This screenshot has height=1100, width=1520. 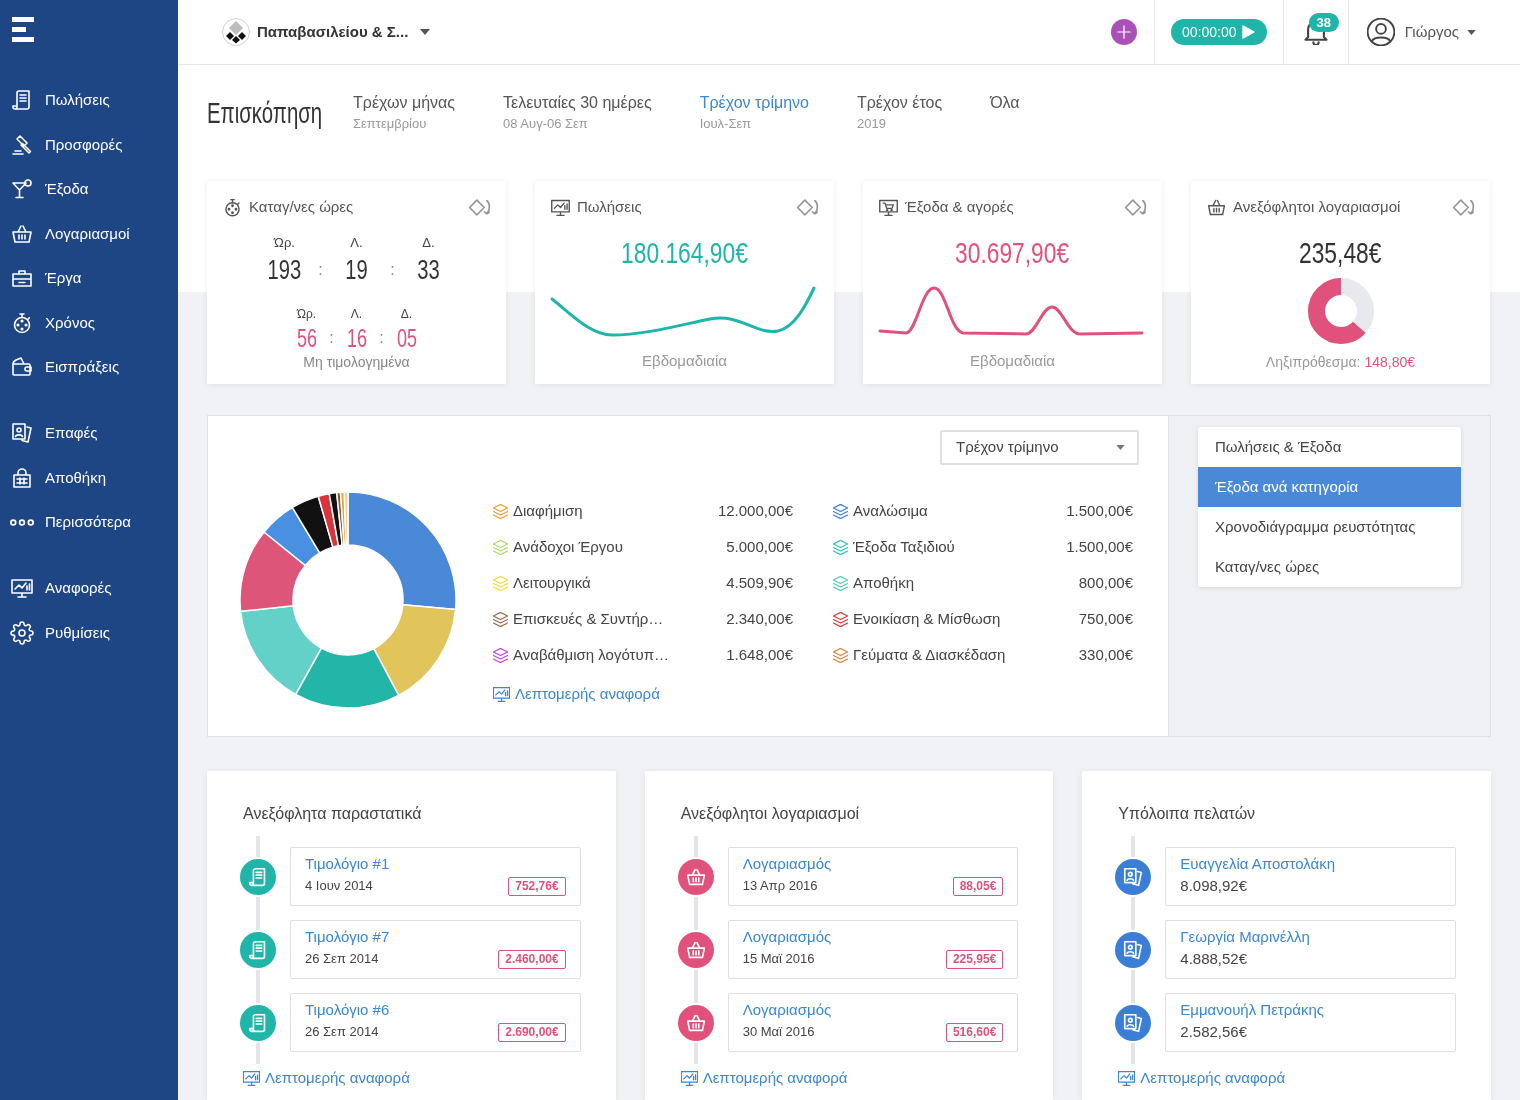 What do you see at coordinates (89, 632) in the screenshot?
I see `sidebar-item: Ρυθμίσεις` at bounding box center [89, 632].